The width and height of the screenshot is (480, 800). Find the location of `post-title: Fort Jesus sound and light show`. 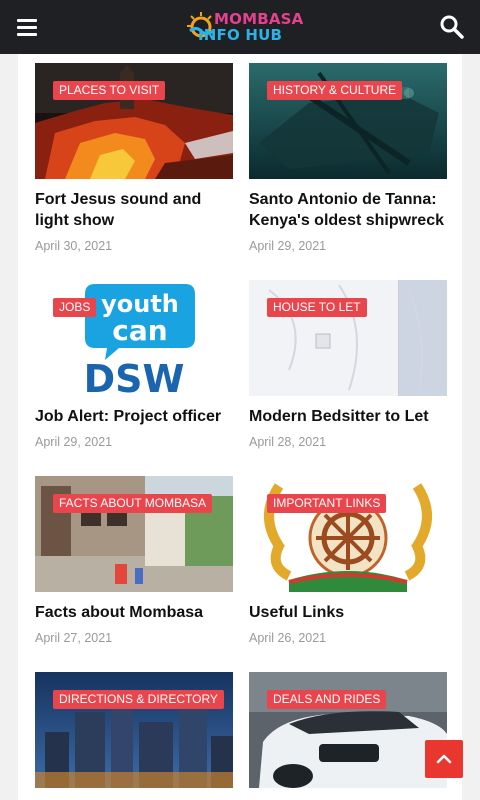

post-title: Fort Jesus sound and light show is located at coordinates (134, 210).